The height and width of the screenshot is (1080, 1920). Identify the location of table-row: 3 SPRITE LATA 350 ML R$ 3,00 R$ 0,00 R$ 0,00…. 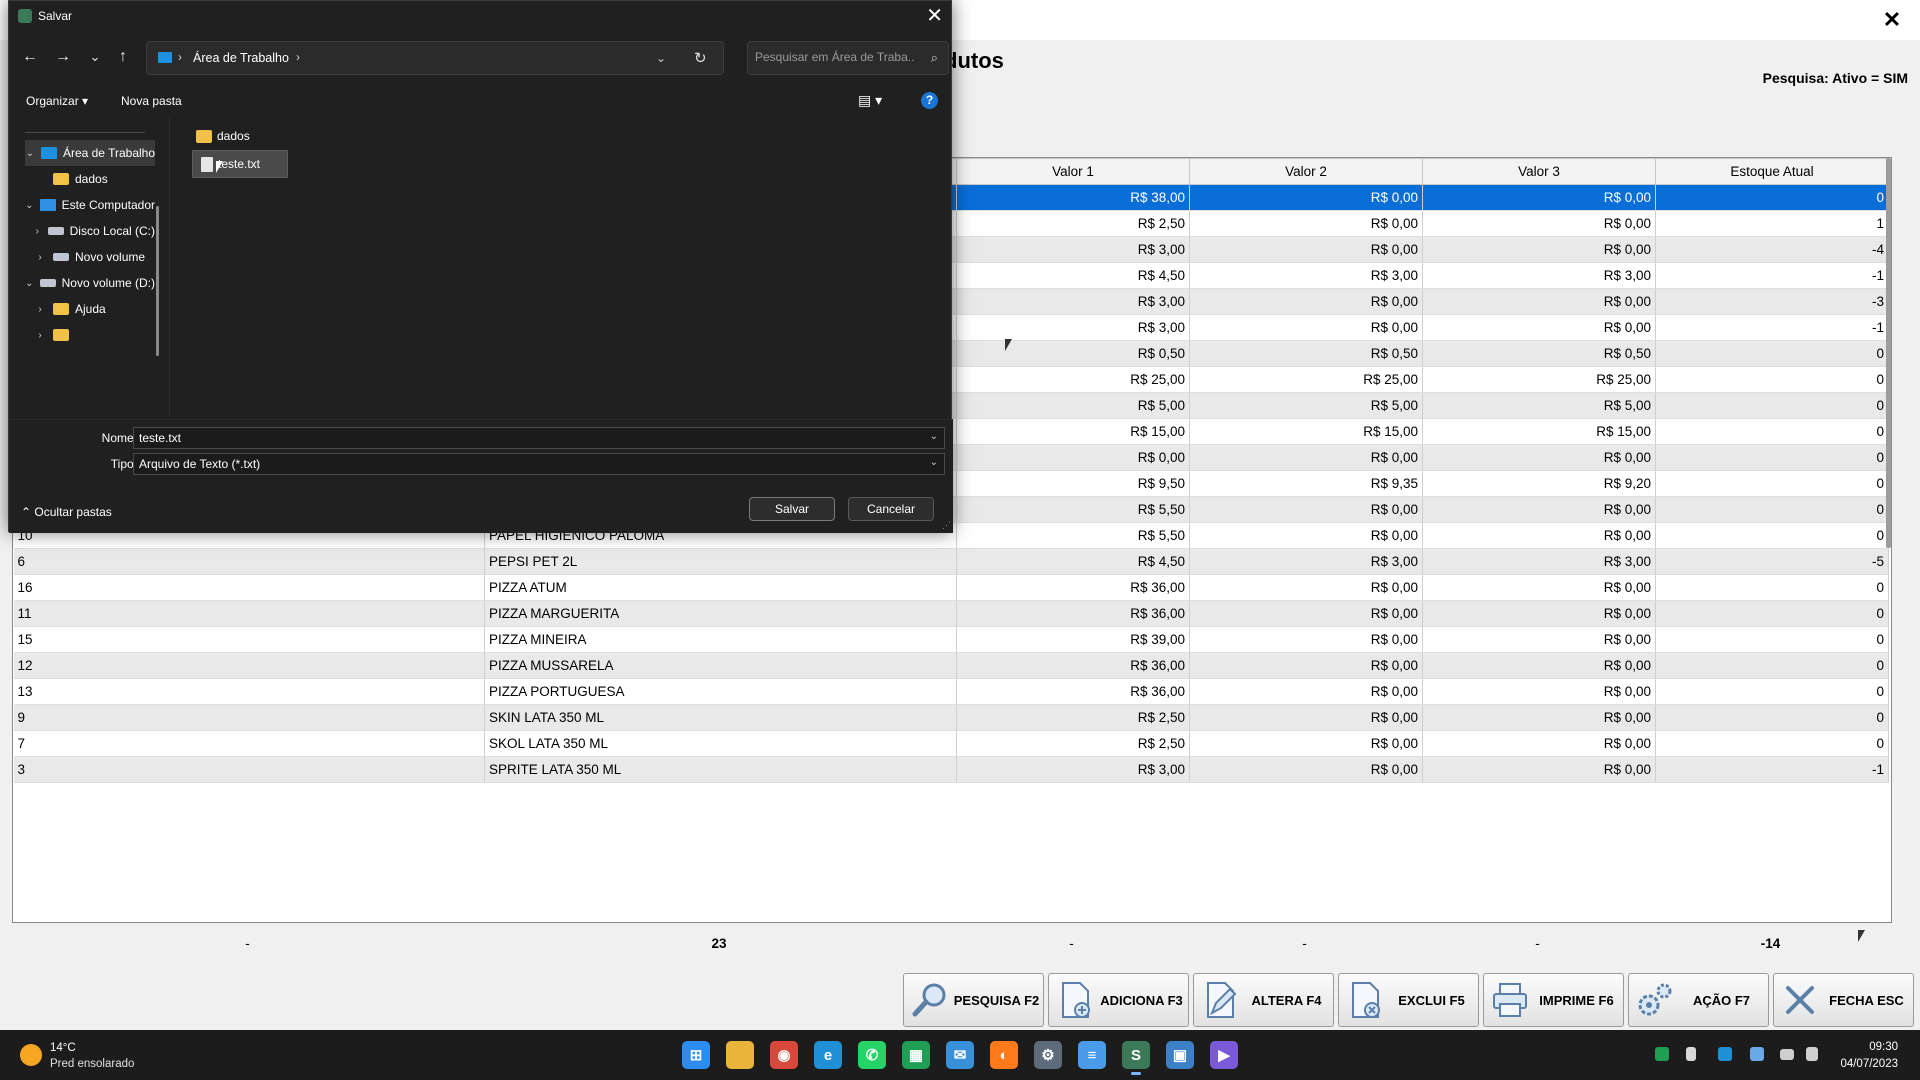
(951, 769).